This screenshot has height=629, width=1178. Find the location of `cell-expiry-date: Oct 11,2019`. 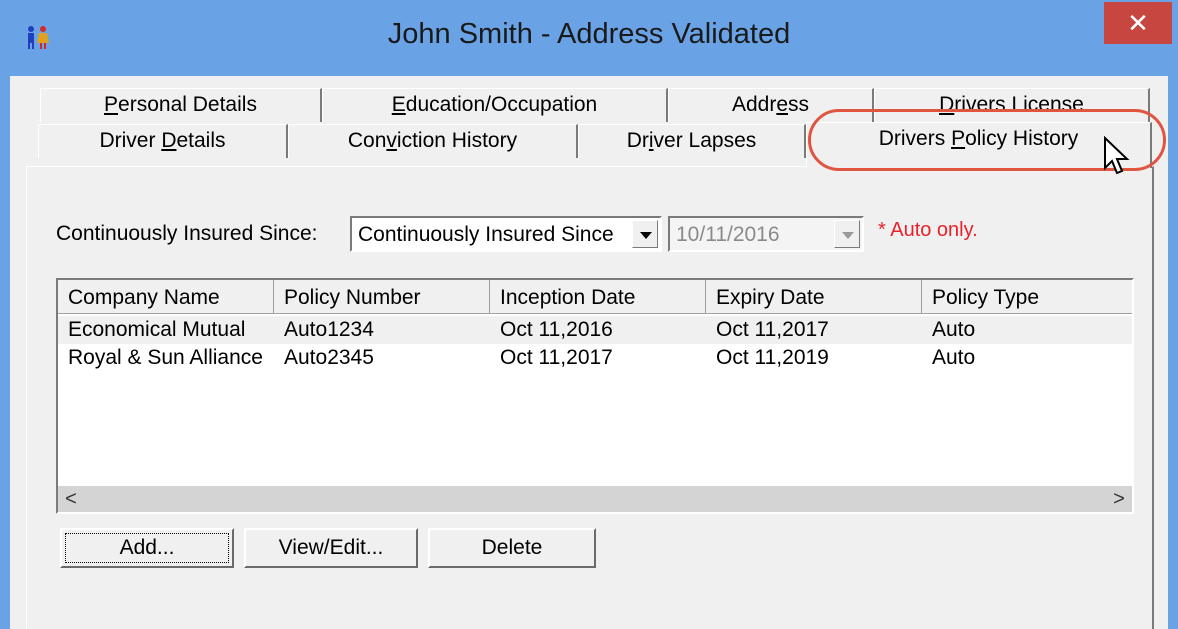

cell-expiry-date: Oct 11,2019 is located at coordinates (772, 357).